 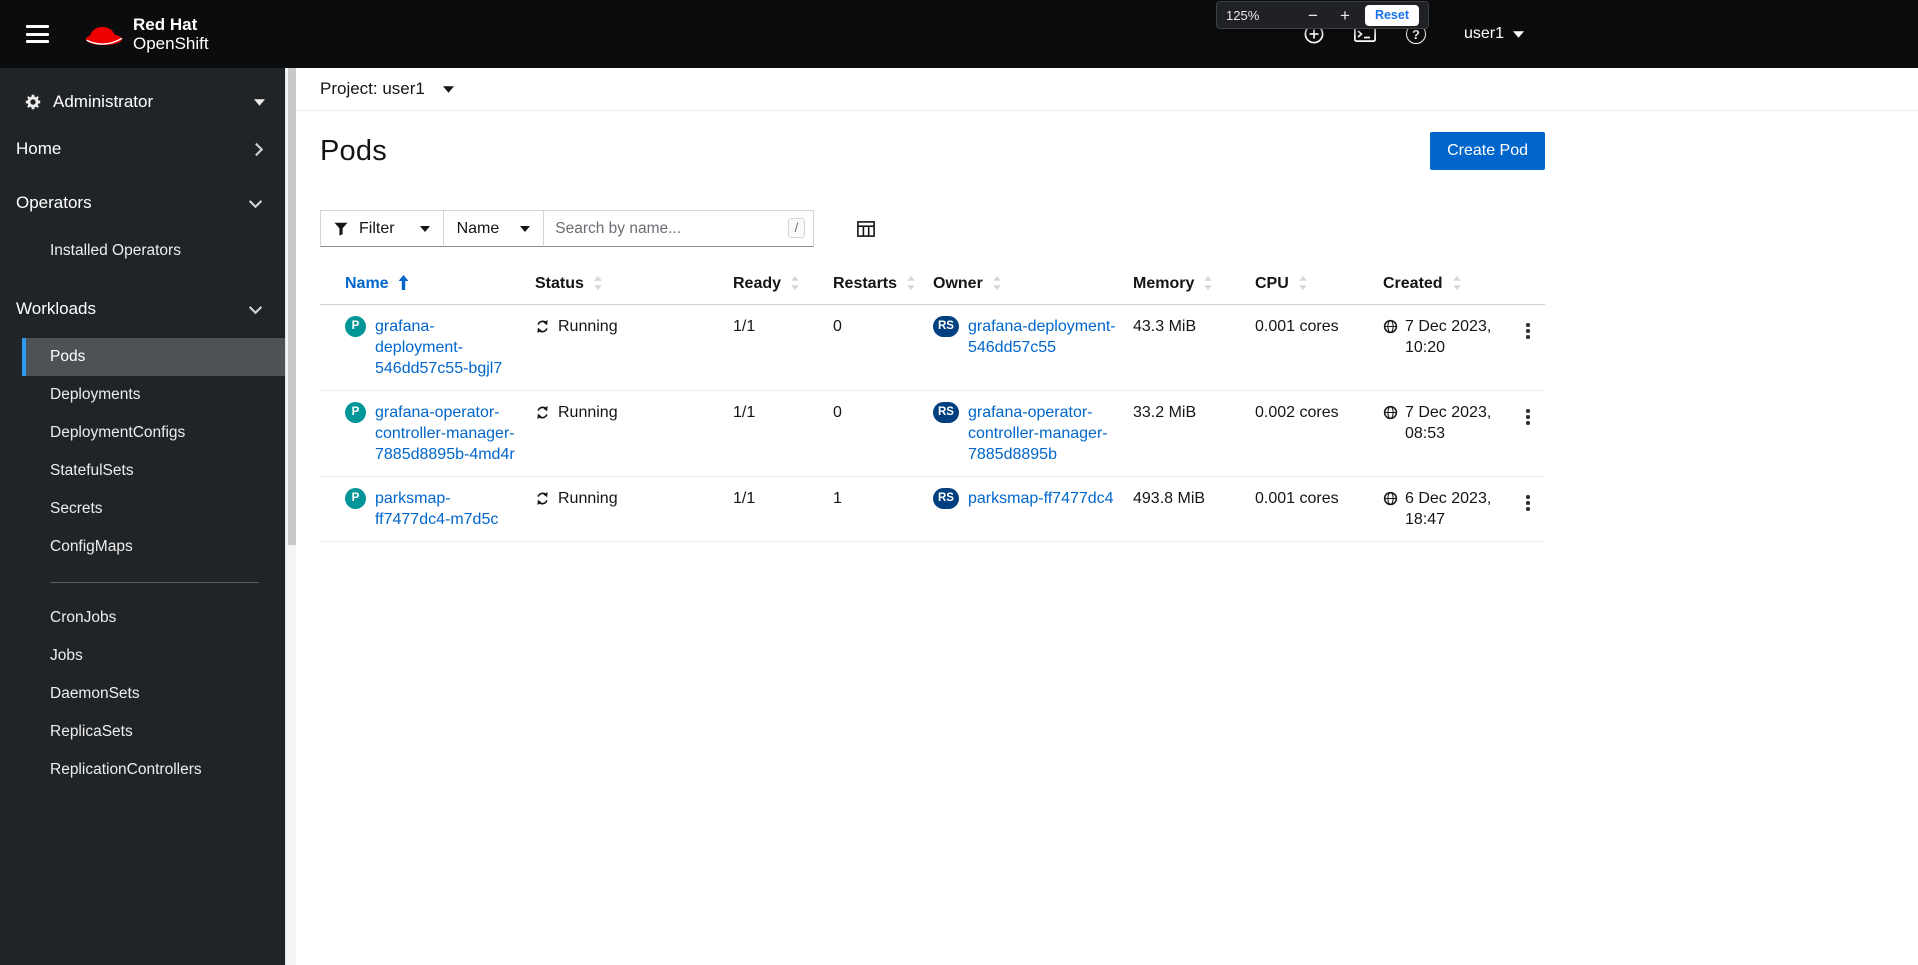 I want to click on sidebar-item-replicasets: ReplicaSets, so click(x=142, y=732).